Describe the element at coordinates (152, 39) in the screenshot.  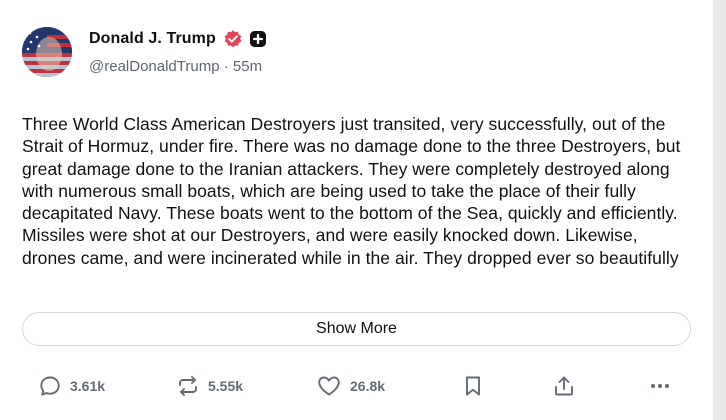
I see `author-display-name: Donald J. Trump` at that location.